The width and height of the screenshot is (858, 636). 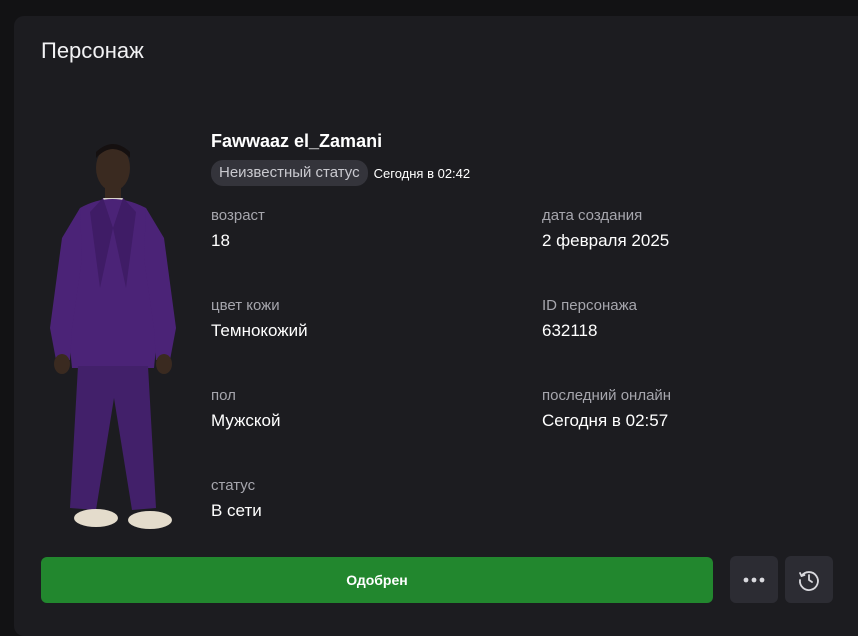 I want to click on field-value: 2 февраля 2025, so click(x=606, y=240).